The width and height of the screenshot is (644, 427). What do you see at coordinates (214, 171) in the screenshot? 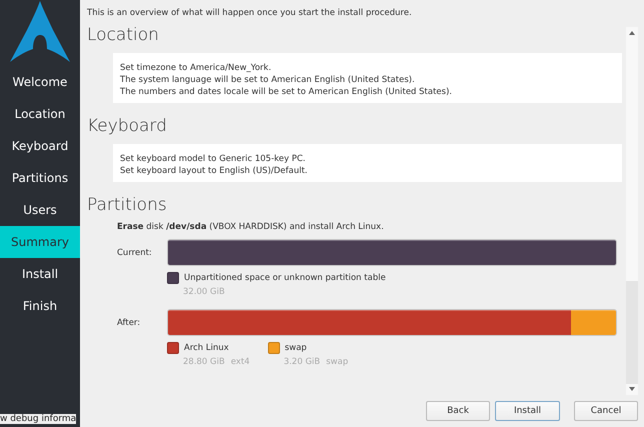
I see `info-text: Set keyboard layout to English (US)/Default.` at bounding box center [214, 171].